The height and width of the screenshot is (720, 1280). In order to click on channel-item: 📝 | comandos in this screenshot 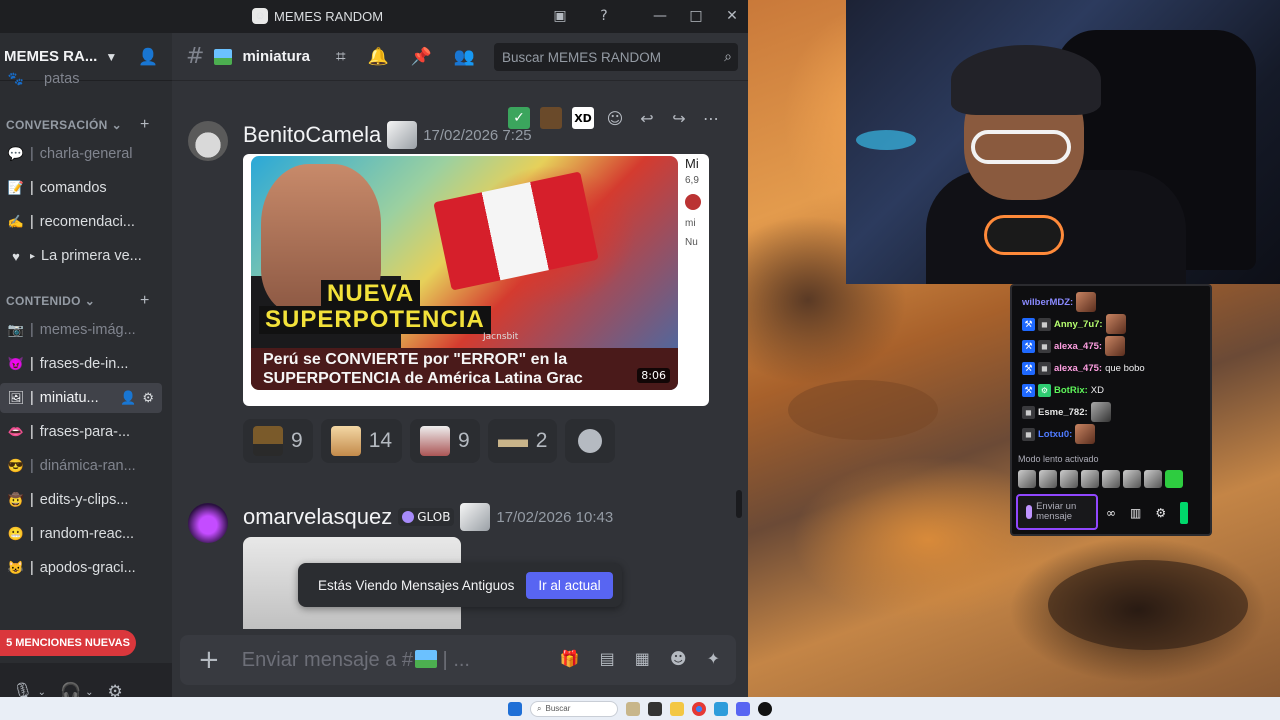, I will do `click(80, 188)`.